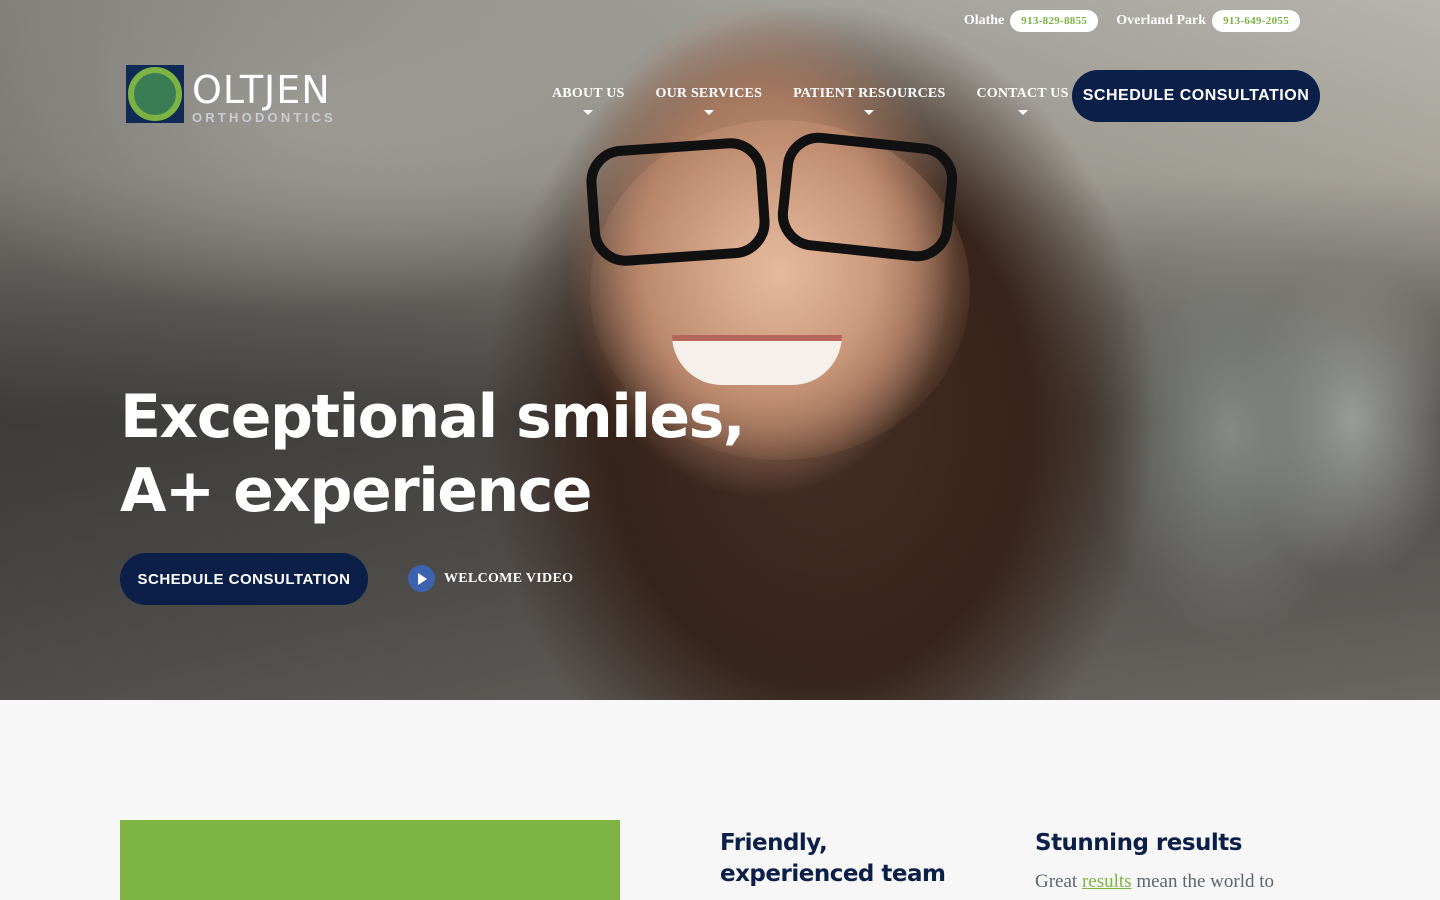 This screenshot has width=1440, height=900. Describe the element at coordinates (1022, 93) in the screenshot. I see `nav-label: CONTACT US` at that location.